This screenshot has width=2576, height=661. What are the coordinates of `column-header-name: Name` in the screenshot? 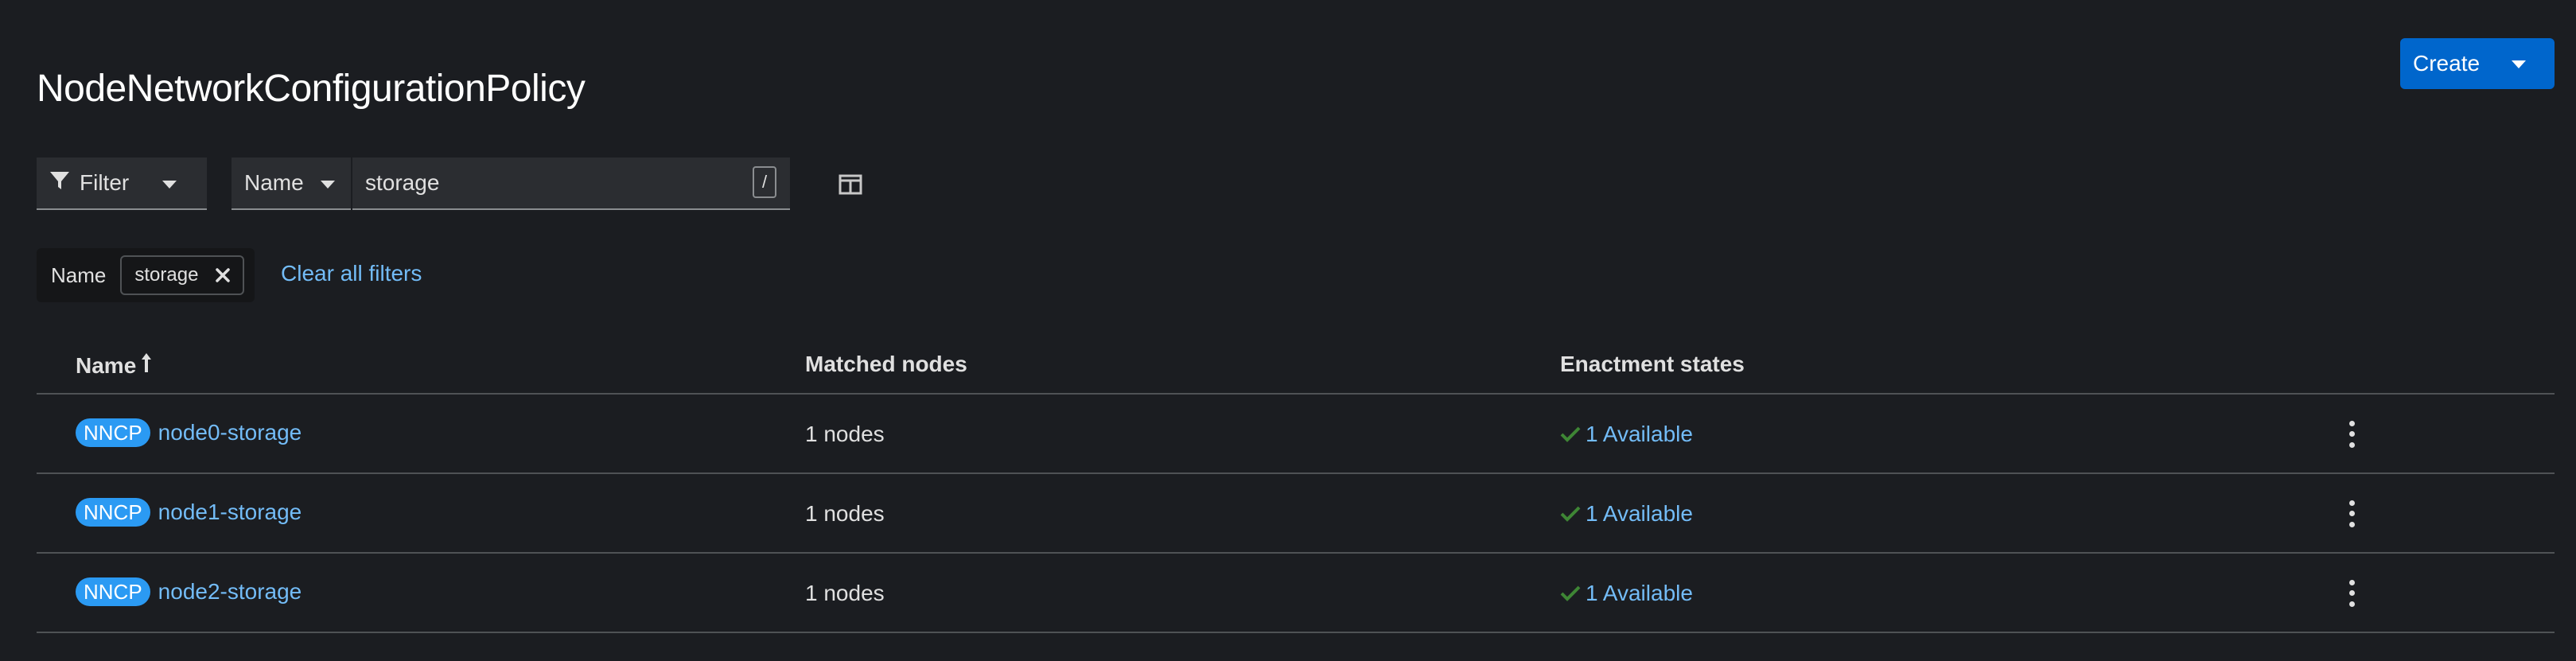 It's located at (114, 366).